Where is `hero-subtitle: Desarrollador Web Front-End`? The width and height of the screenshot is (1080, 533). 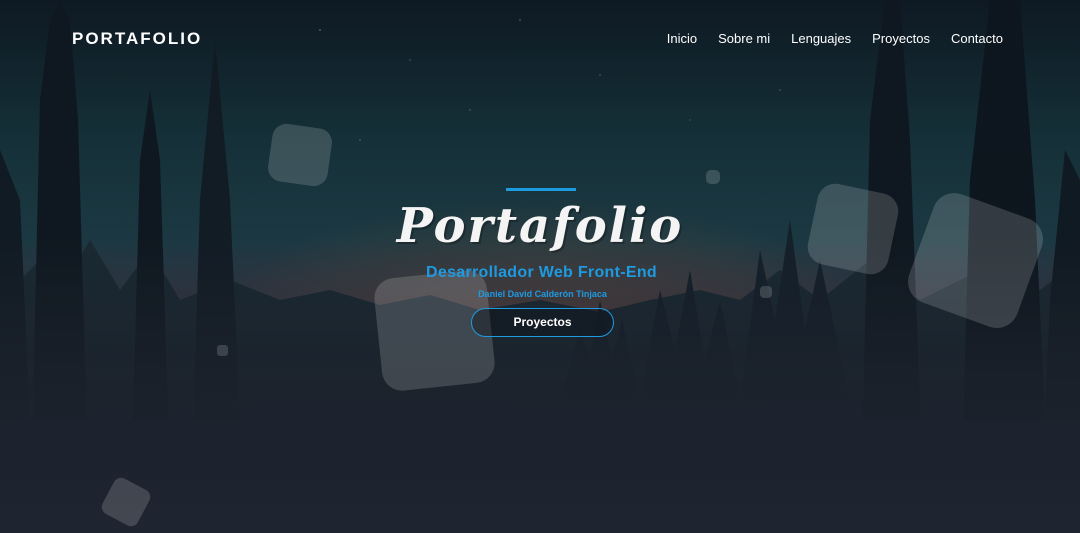
hero-subtitle: Desarrollador Web Front-End is located at coordinates (541, 272).